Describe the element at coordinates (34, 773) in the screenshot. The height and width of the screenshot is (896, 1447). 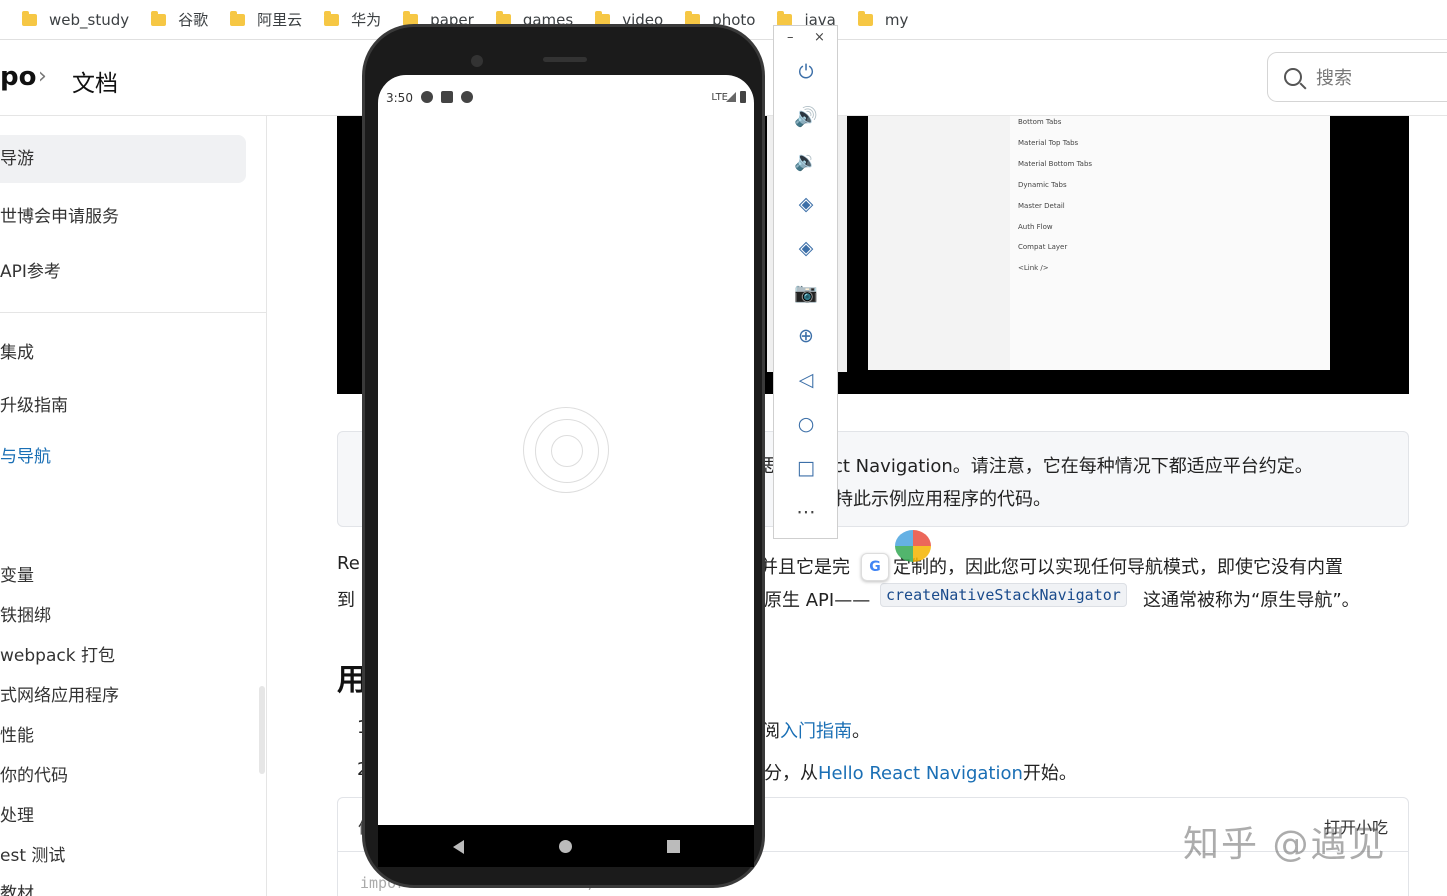
I see `sidebar-item-your-code: 你的代码` at that location.